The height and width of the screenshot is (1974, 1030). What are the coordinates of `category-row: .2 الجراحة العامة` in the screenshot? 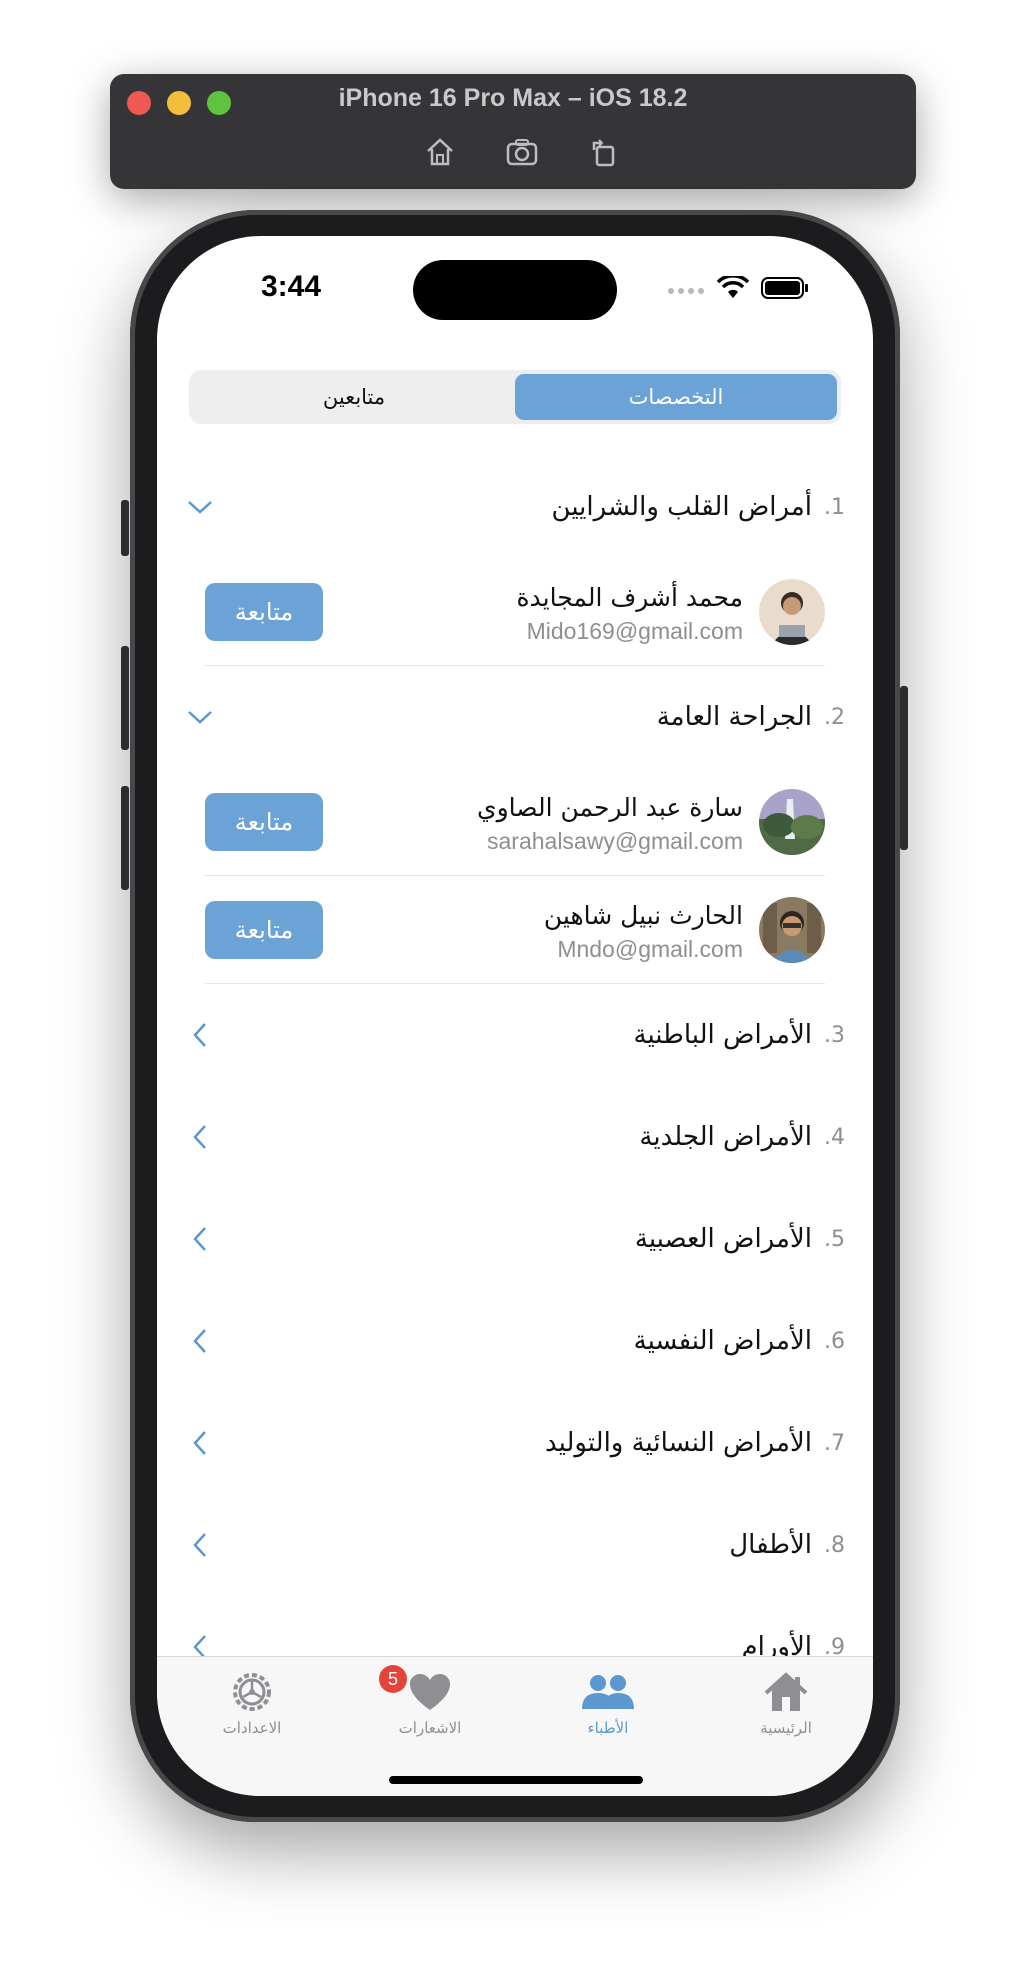 It's located at (515, 717).